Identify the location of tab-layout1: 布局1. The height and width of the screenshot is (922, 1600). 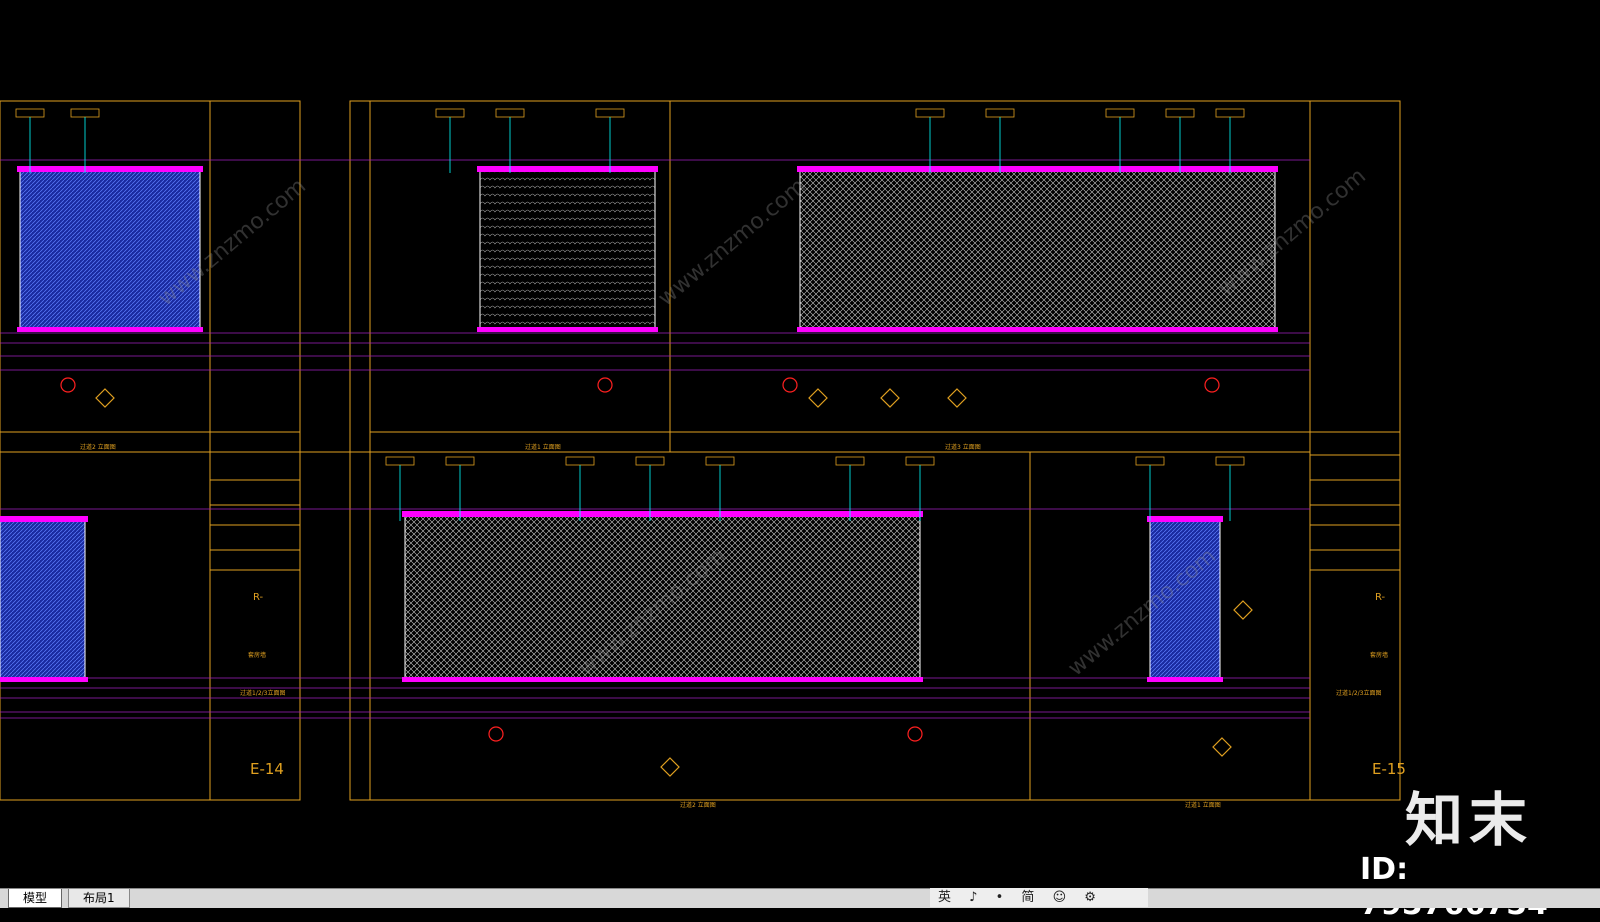
(99, 898).